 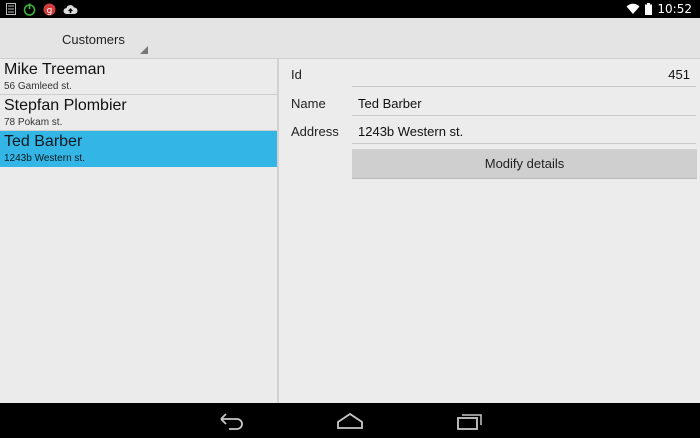 What do you see at coordinates (649, 9) in the screenshot?
I see `battery-icon` at bounding box center [649, 9].